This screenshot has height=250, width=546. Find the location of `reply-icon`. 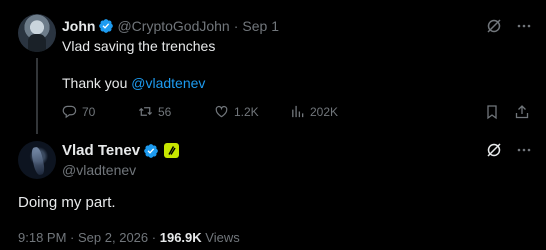

reply-icon is located at coordinates (69, 112).